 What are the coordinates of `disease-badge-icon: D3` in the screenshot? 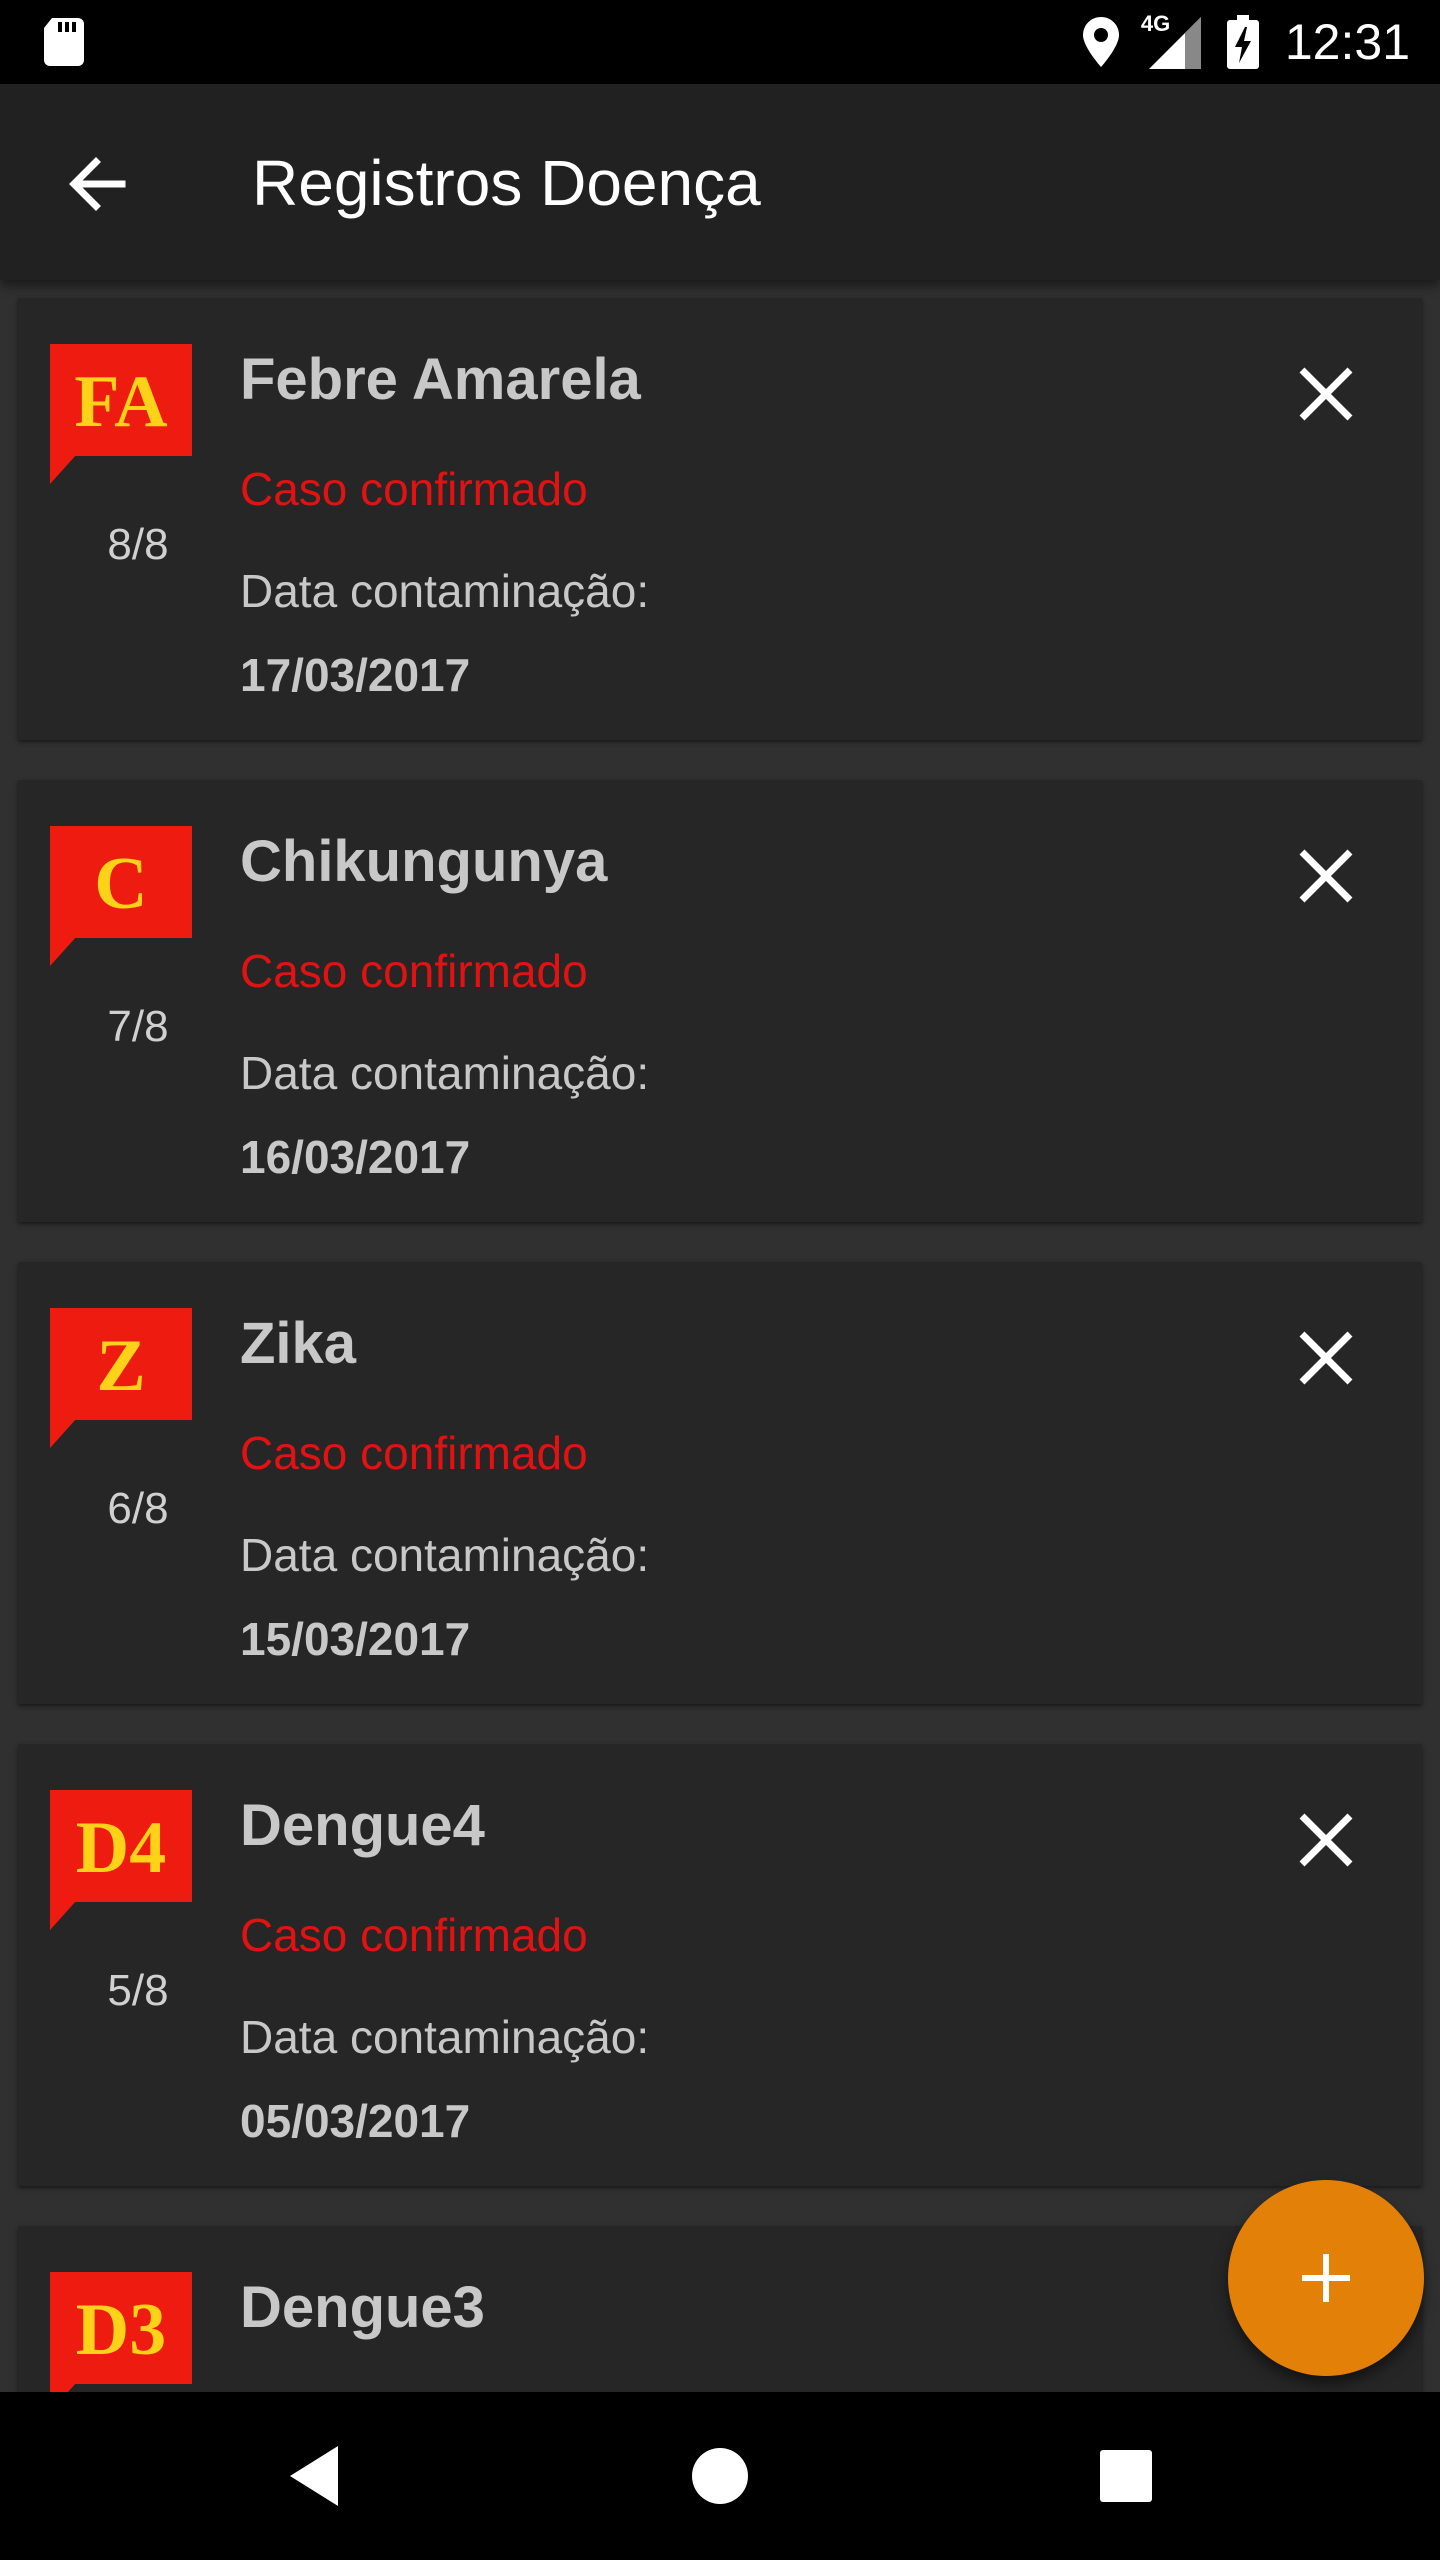 It's located at (121, 2332).